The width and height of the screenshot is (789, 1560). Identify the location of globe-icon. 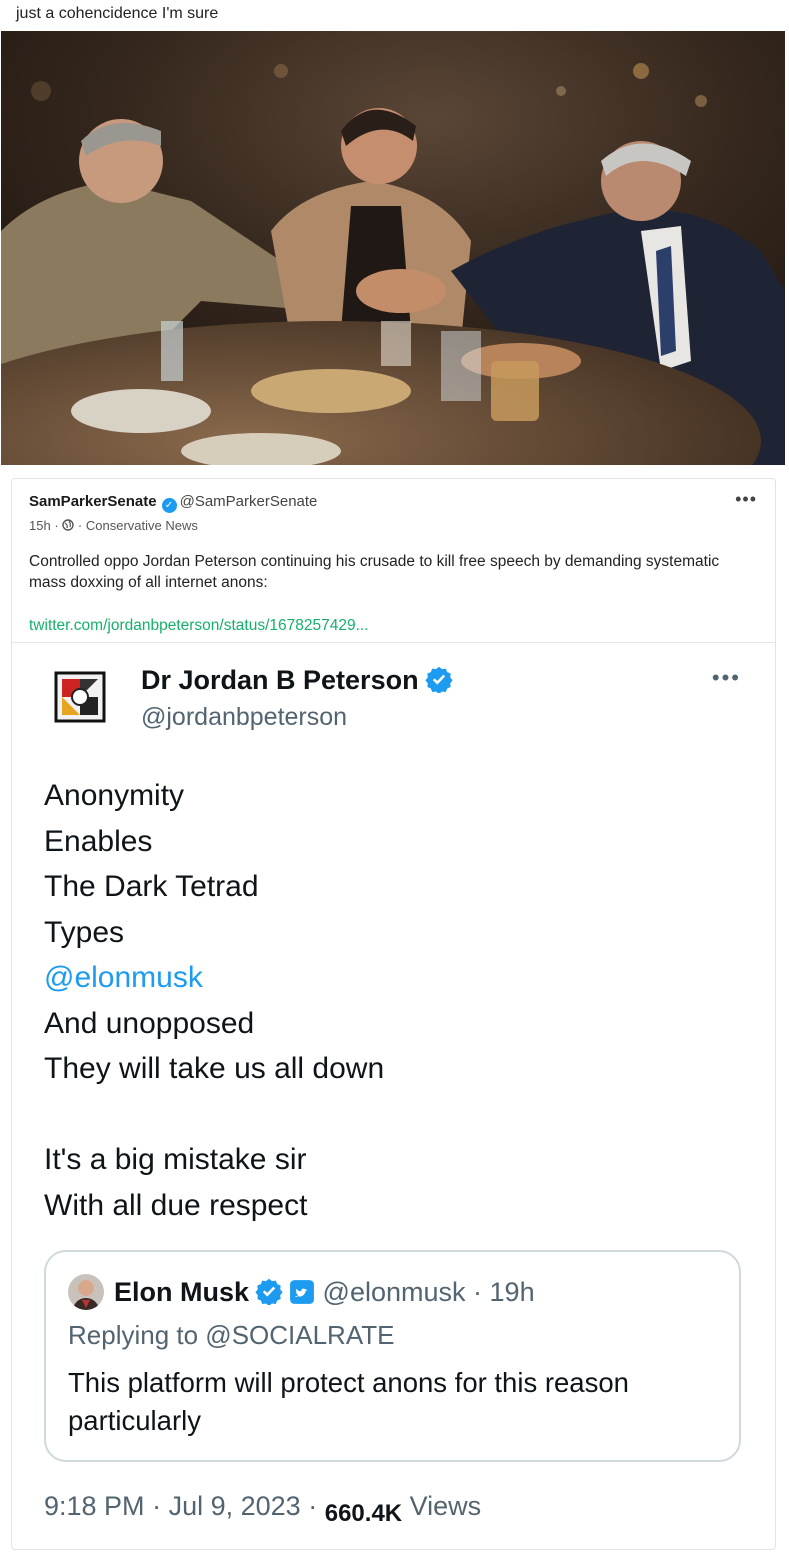
(68, 525).